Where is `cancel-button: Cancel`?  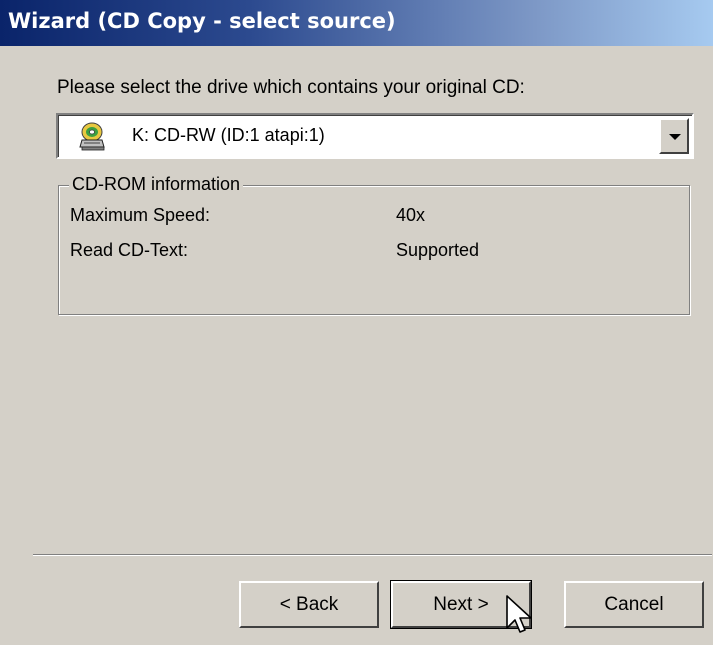
cancel-button: Cancel is located at coordinates (634, 604).